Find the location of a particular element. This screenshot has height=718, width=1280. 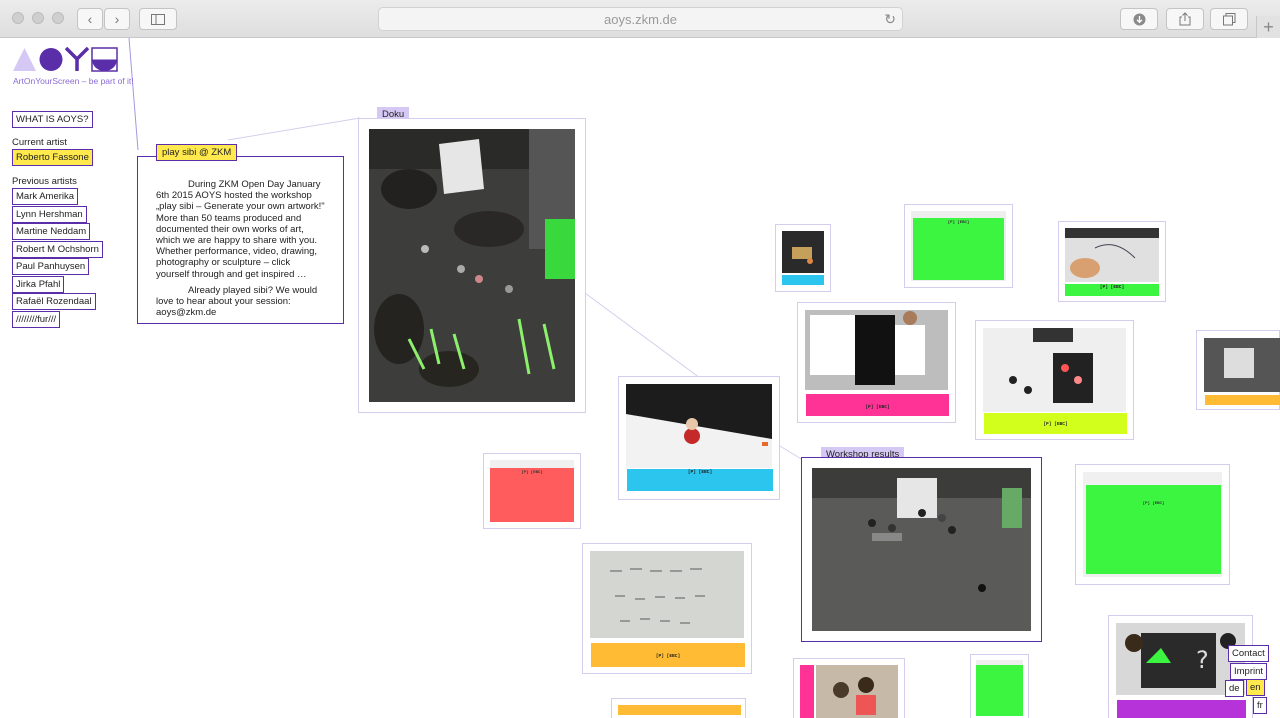

language-fr: fr is located at coordinates (1260, 705).